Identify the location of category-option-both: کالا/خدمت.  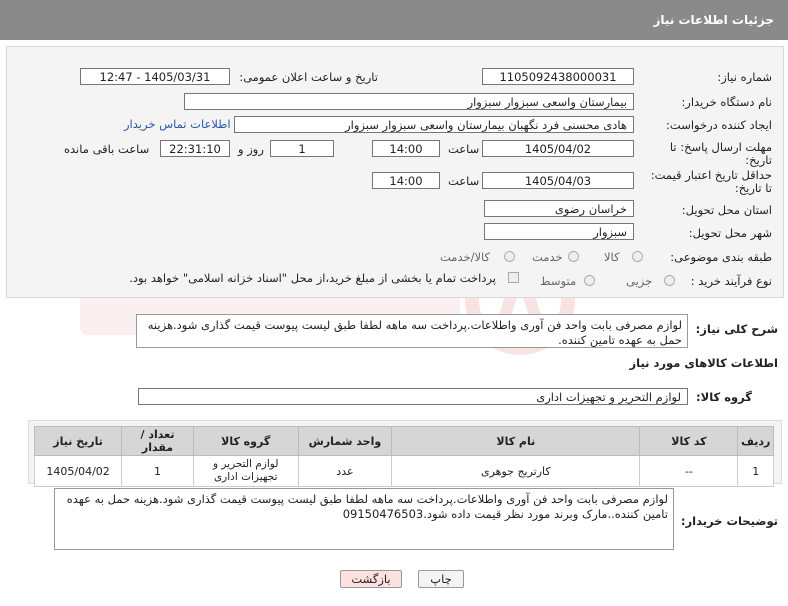
(465, 257).